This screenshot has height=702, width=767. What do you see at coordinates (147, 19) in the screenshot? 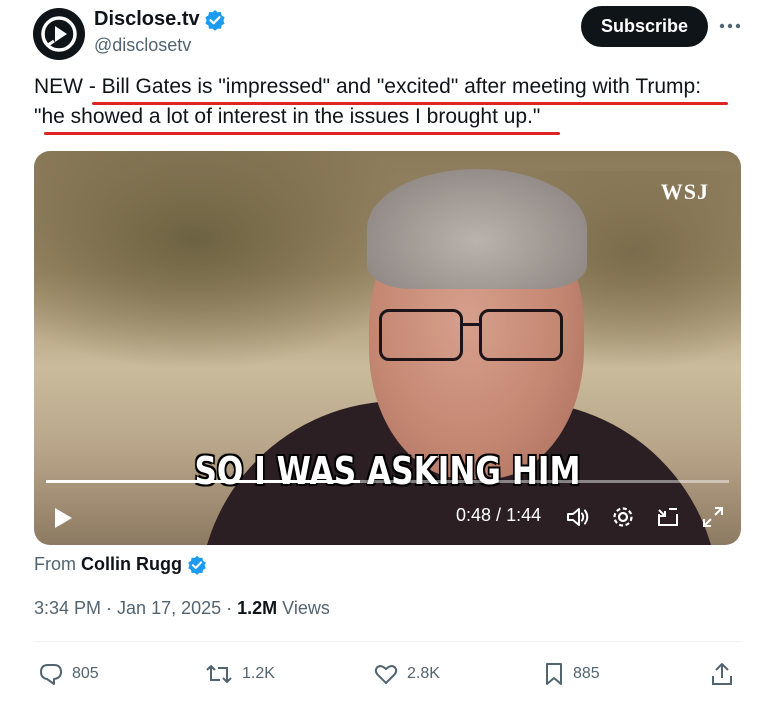
I see `author-name: Disclose.tv` at bounding box center [147, 19].